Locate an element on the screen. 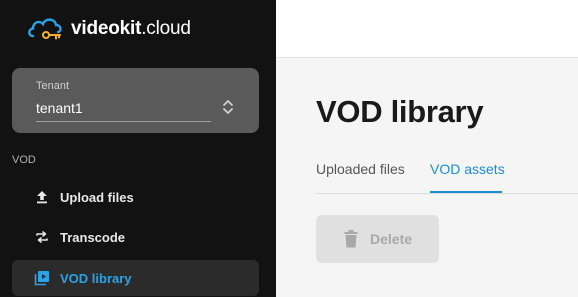 The width and height of the screenshot is (578, 297). tab-vod-assets: VOD assets is located at coordinates (467, 169).